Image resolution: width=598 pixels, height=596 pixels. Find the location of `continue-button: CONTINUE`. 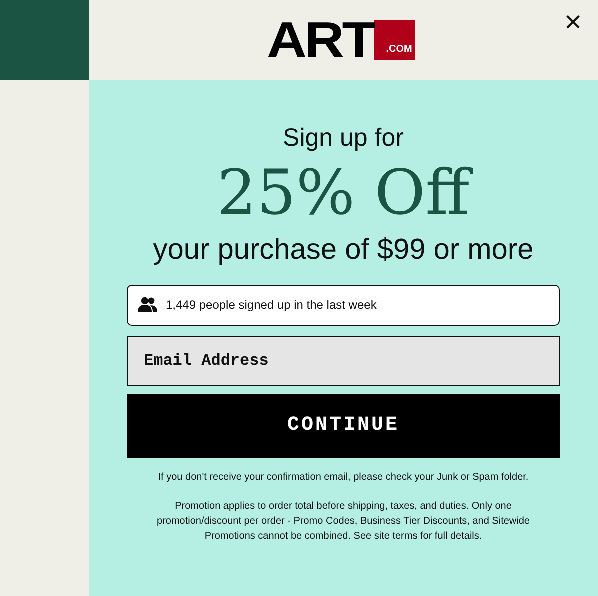

continue-button: CONTINUE is located at coordinates (343, 426).